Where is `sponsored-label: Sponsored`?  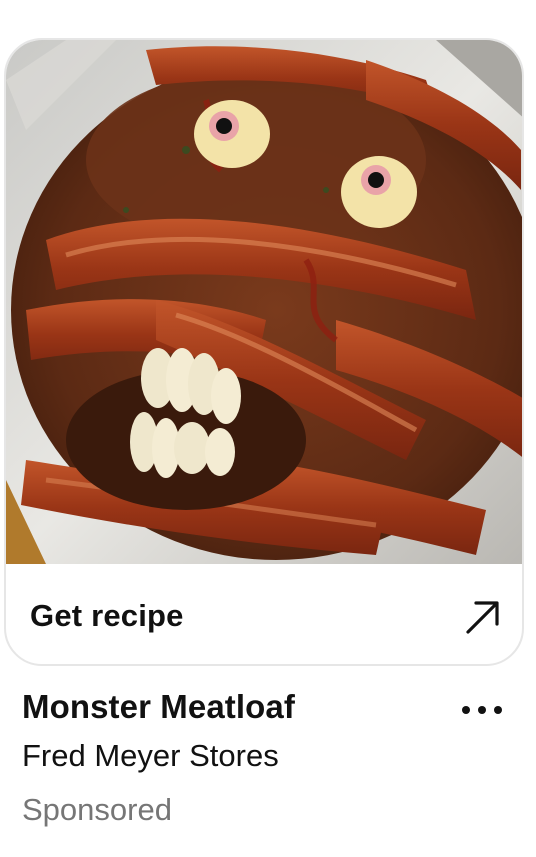 sponsored-label: Sponsored is located at coordinates (97, 809).